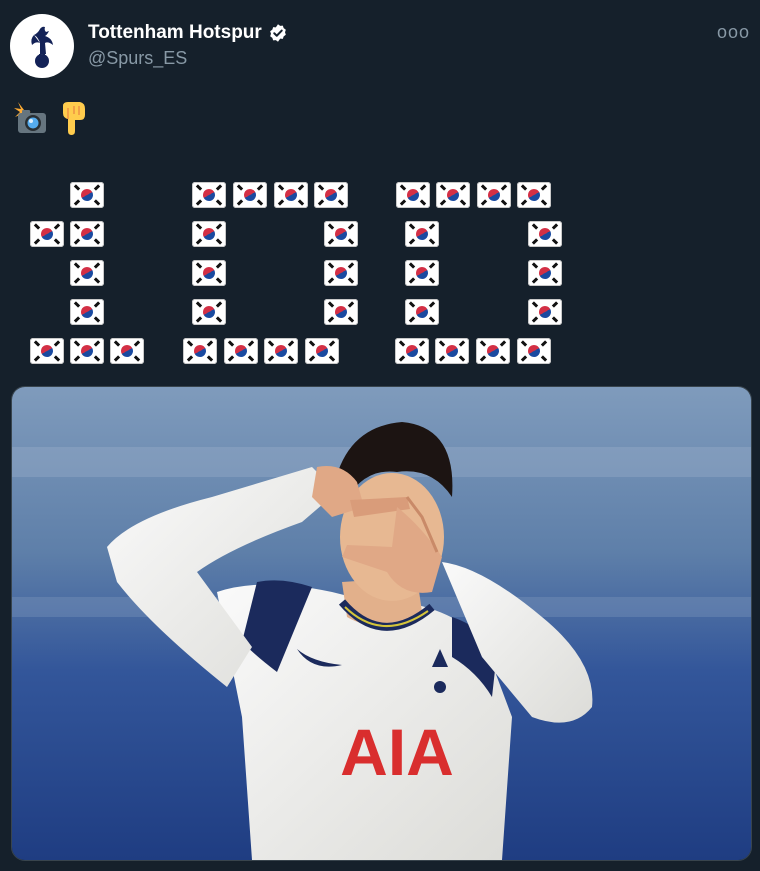 This screenshot has height=871, width=760. I want to click on emoji-line, so click(377, 118).